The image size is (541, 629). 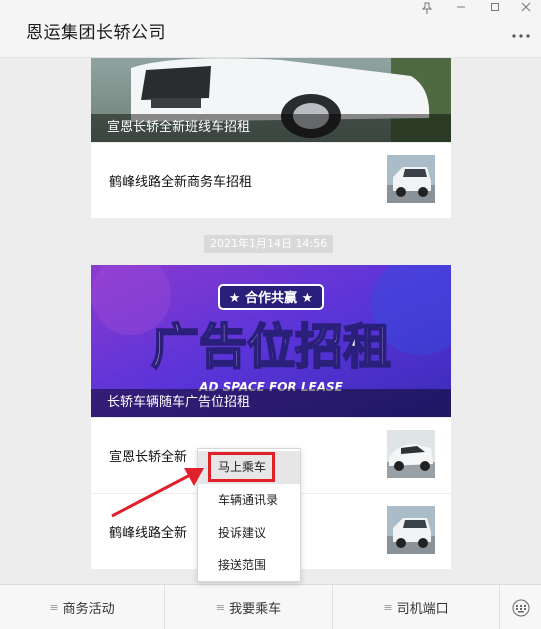 What do you see at coordinates (249, 500) in the screenshot?
I see `submenu-item-vehicle-directory: 车辆通讯录` at bounding box center [249, 500].